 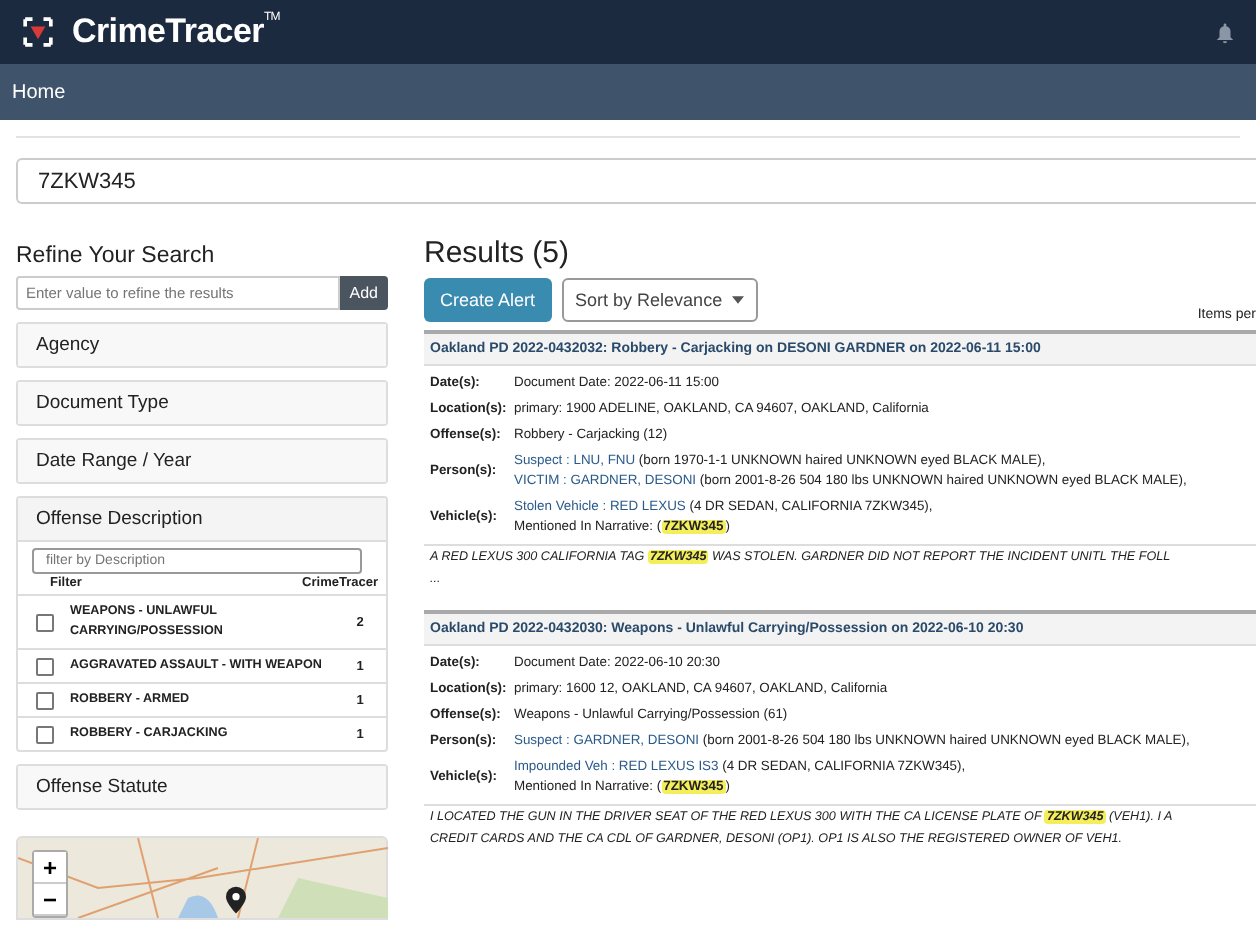 I want to click on panel-header: Date Range / Year, so click(x=202, y=461).